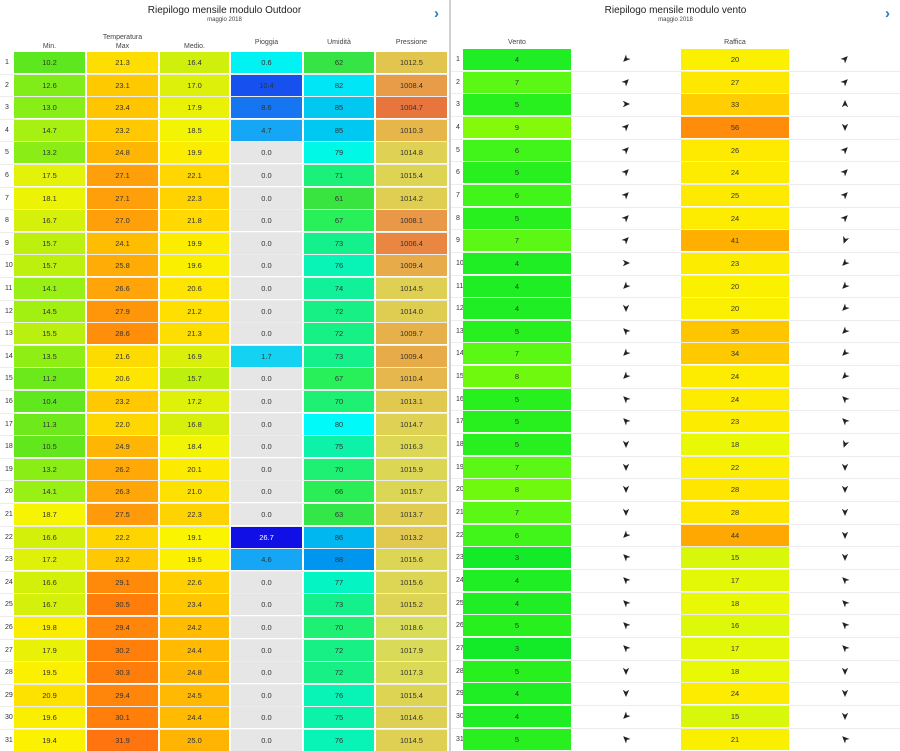 The width and height of the screenshot is (900, 751). Describe the element at coordinates (49, 356) in the screenshot. I see `min-temp-cell: 13.5` at that location.